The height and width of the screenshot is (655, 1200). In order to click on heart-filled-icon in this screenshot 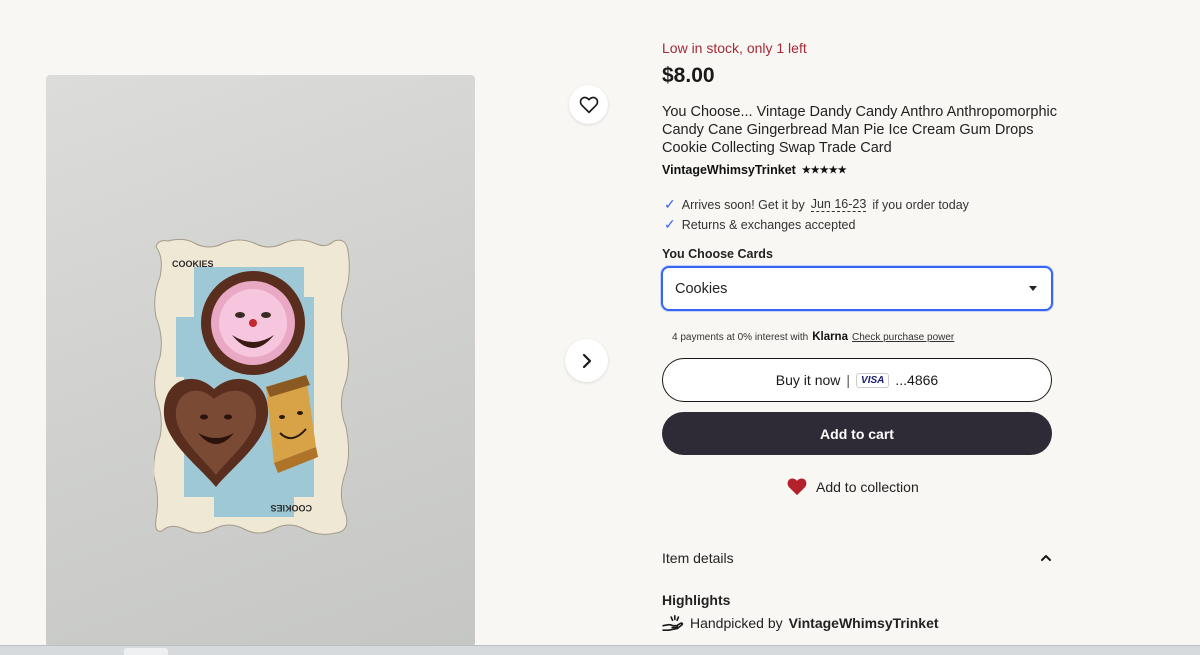, I will do `click(797, 487)`.